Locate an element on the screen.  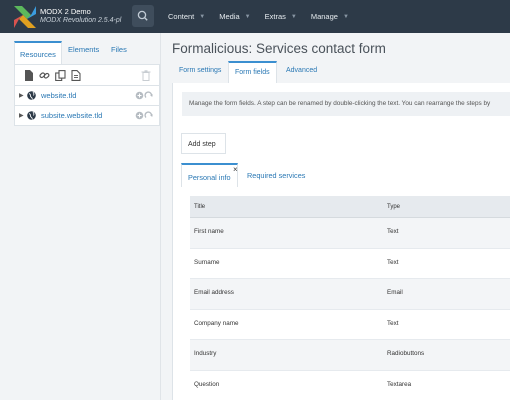
tree-item-website: ▶ website.tld is located at coordinates (87, 96).